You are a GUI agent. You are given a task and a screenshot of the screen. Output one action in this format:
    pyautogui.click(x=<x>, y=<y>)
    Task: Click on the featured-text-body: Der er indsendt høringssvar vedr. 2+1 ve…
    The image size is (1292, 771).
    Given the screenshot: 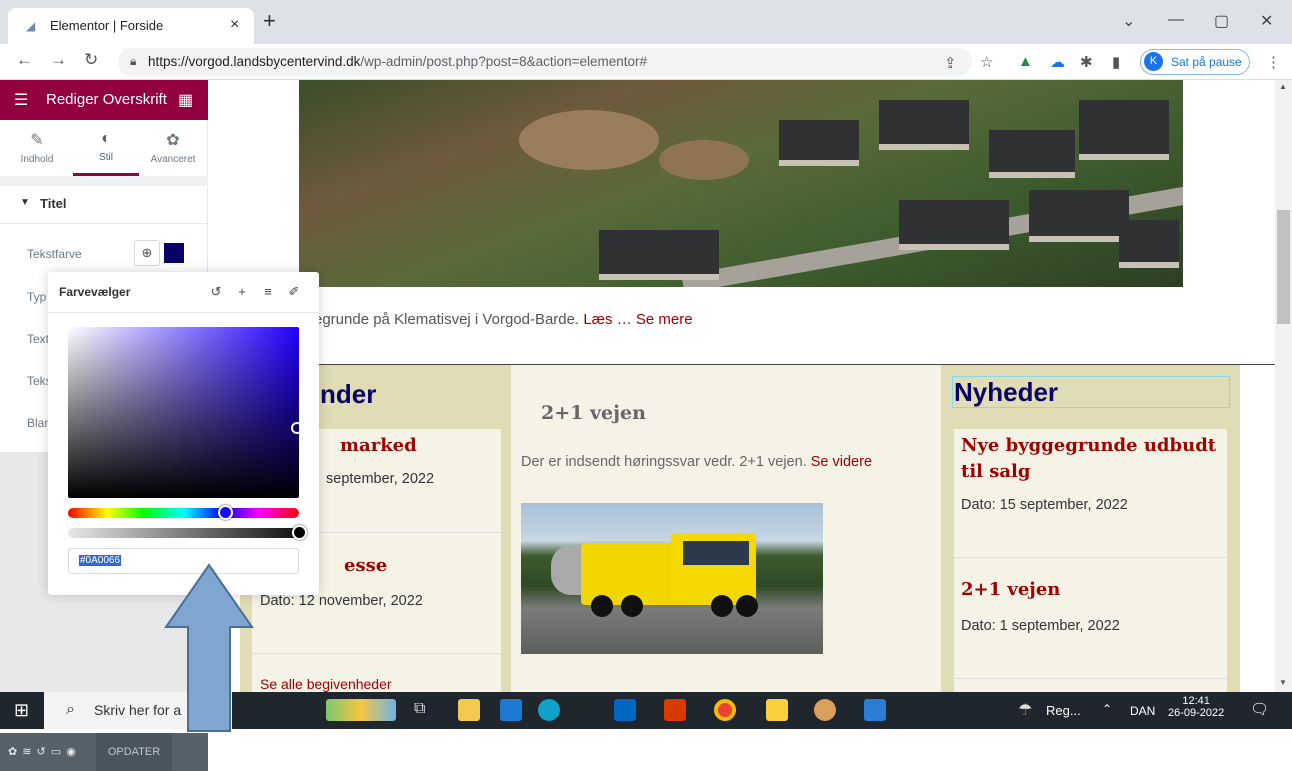 What is the action you would take?
    pyautogui.click(x=664, y=462)
    